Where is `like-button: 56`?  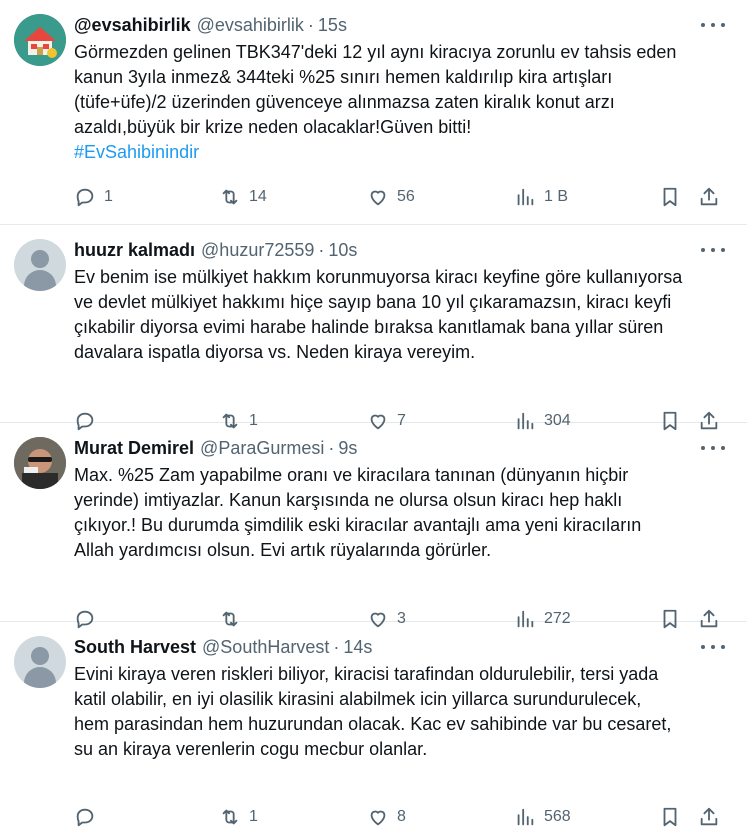 like-button: 56 is located at coordinates (391, 197).